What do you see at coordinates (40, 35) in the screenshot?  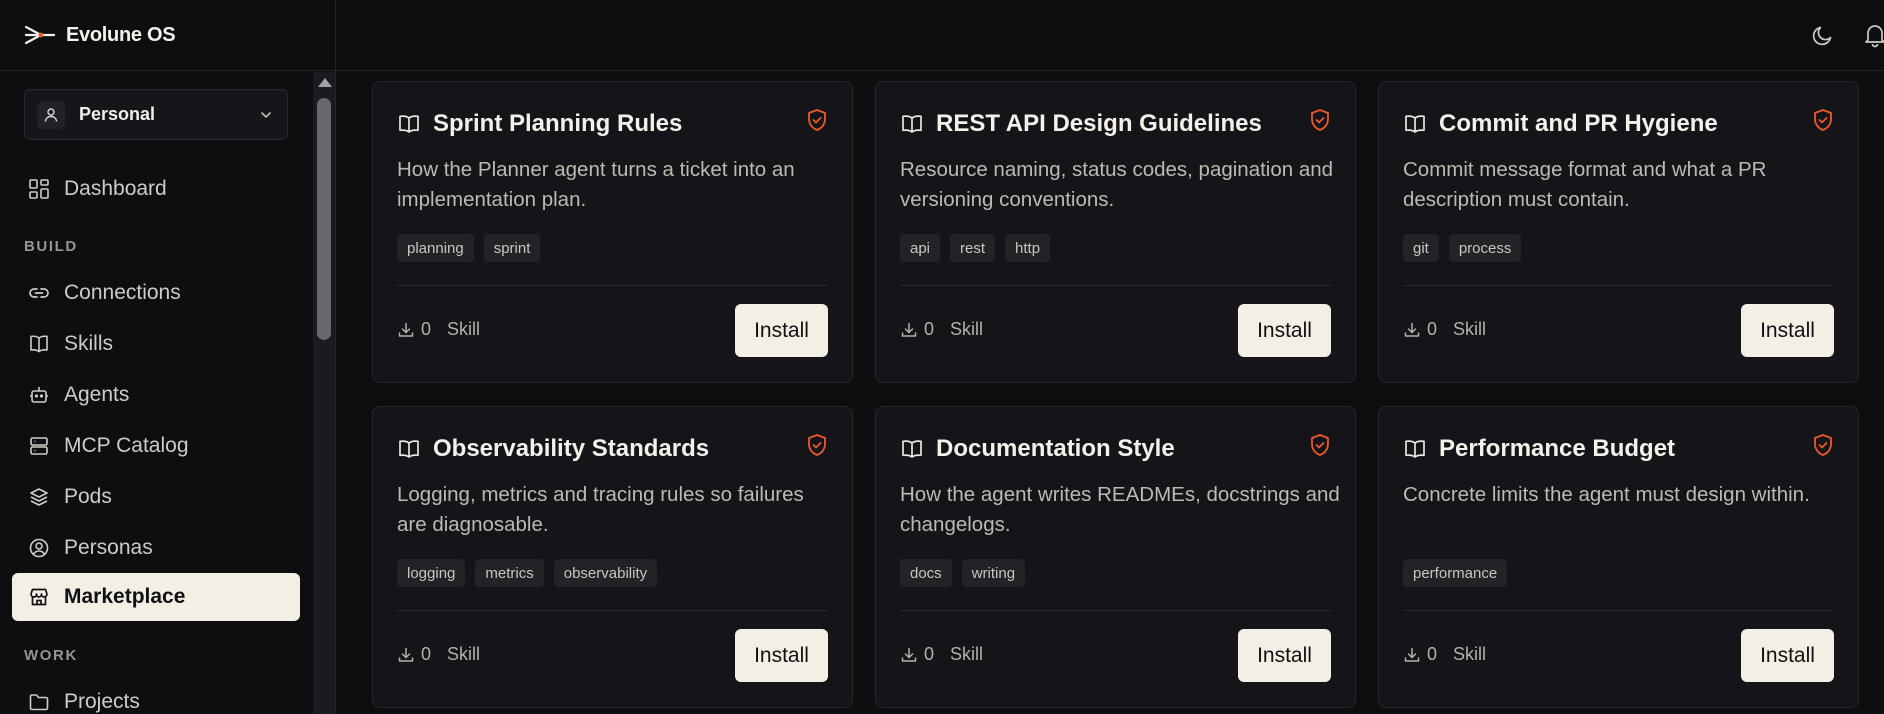 I see `logo-icon` at bounding box center [40, 35].